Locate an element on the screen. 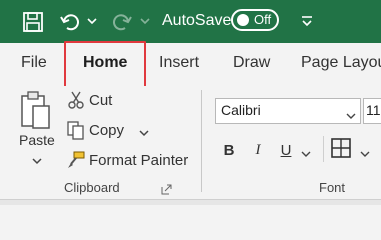  chevron-down-icon is located at coordinates (351, 113).